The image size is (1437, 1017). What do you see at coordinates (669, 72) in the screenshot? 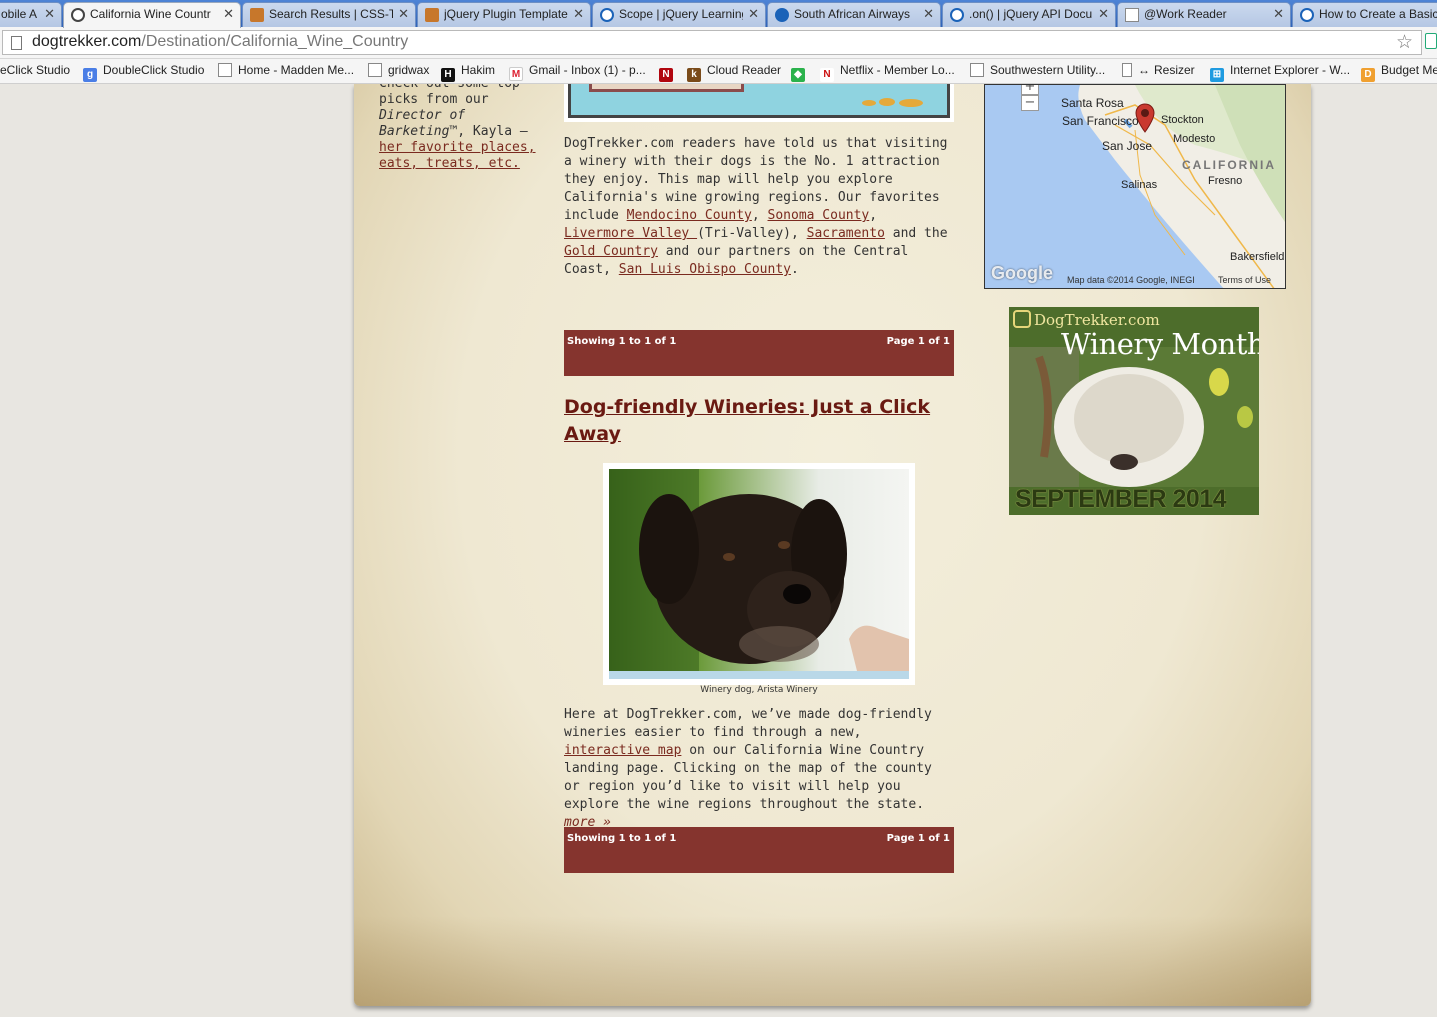
I see `bookmark-netflix: N` at bounding box center [669, 72].